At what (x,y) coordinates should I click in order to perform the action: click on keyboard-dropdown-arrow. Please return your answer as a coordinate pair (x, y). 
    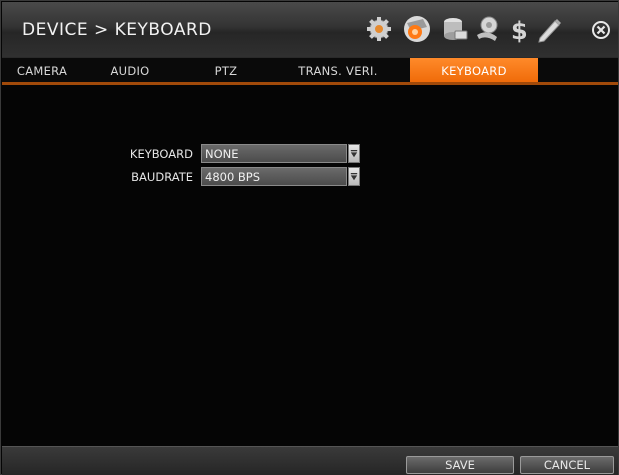
    Looking at the image, I should click on (354, 153).